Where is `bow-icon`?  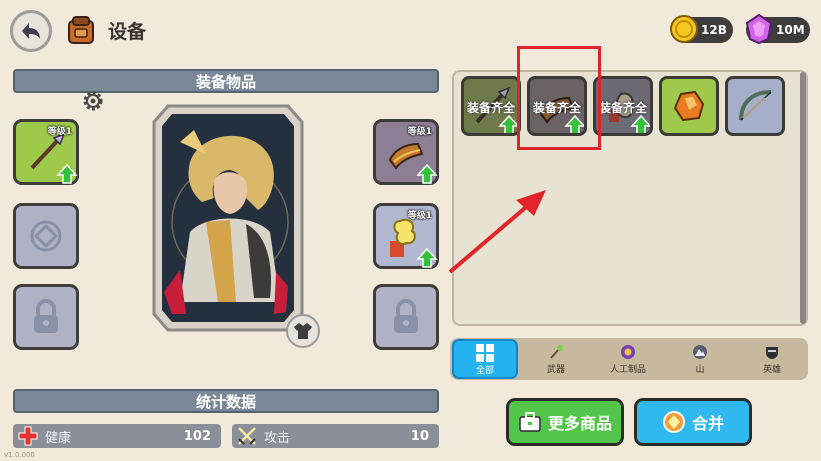 bow-icon is located at coordinates (755, 105).